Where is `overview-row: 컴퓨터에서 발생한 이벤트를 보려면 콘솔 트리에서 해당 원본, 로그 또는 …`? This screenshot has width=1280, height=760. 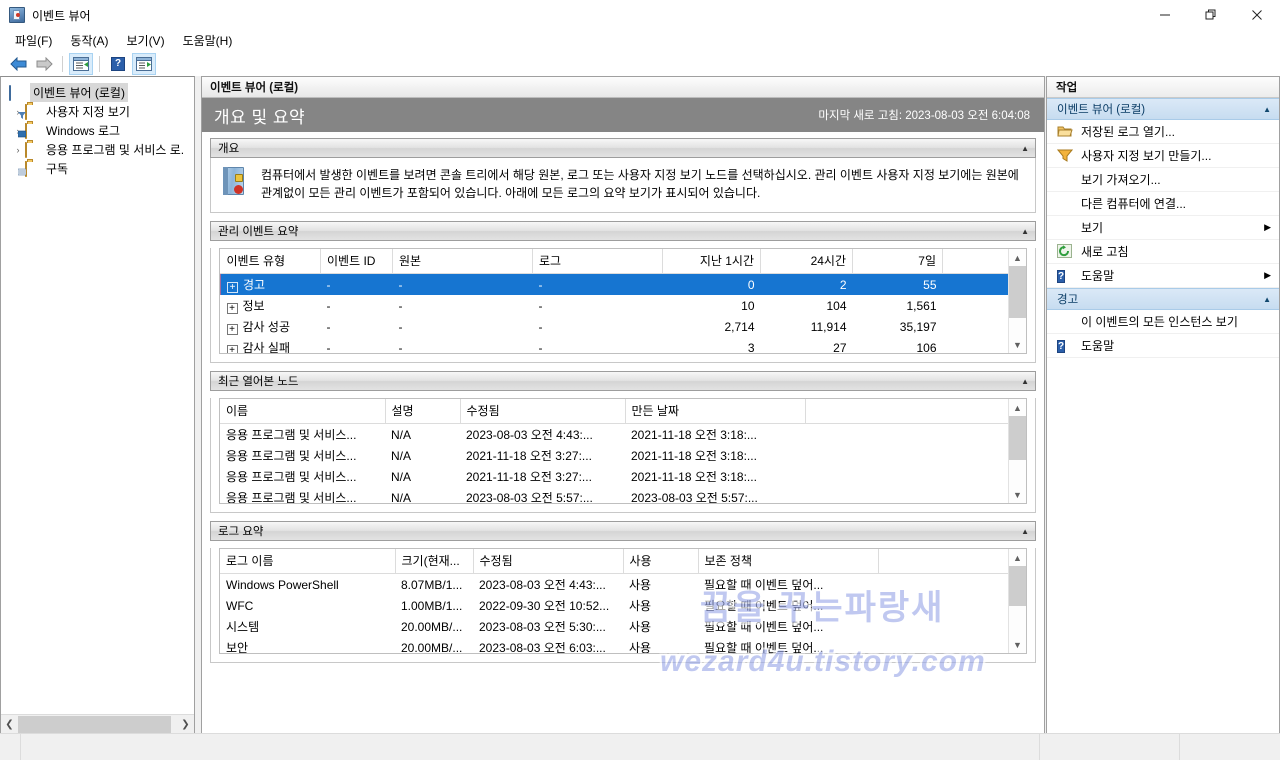 overview-row: 컴퓨터에서 발생한 이벤트를 보려면 콘솔 트리에서 해당 원본, 로그 또는 … is located at coordinates (623, 185).